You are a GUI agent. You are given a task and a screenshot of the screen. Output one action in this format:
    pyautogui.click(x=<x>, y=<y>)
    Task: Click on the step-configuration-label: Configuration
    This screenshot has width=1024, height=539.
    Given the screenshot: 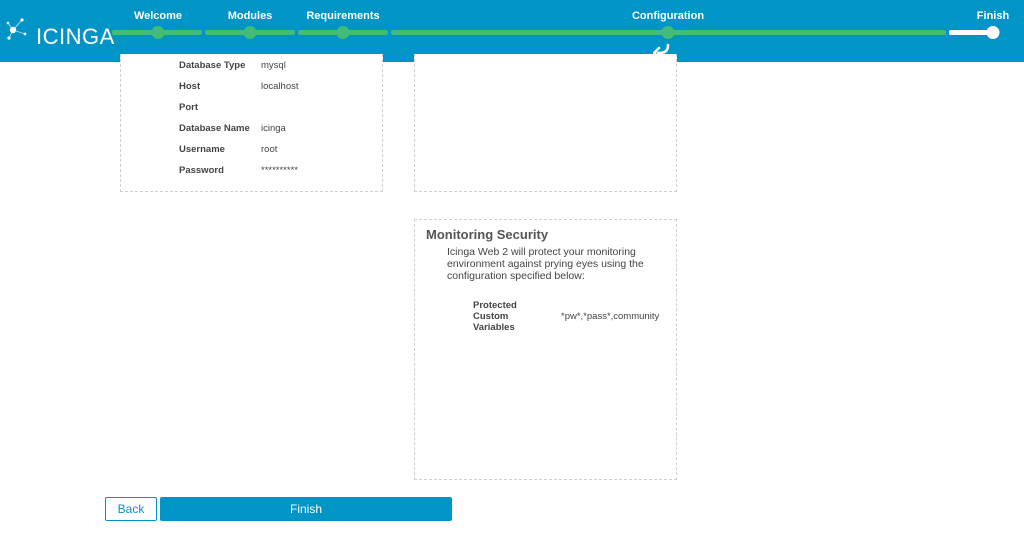 What is the action you would take?
    pyautogui.click(x=668, y=16)
    